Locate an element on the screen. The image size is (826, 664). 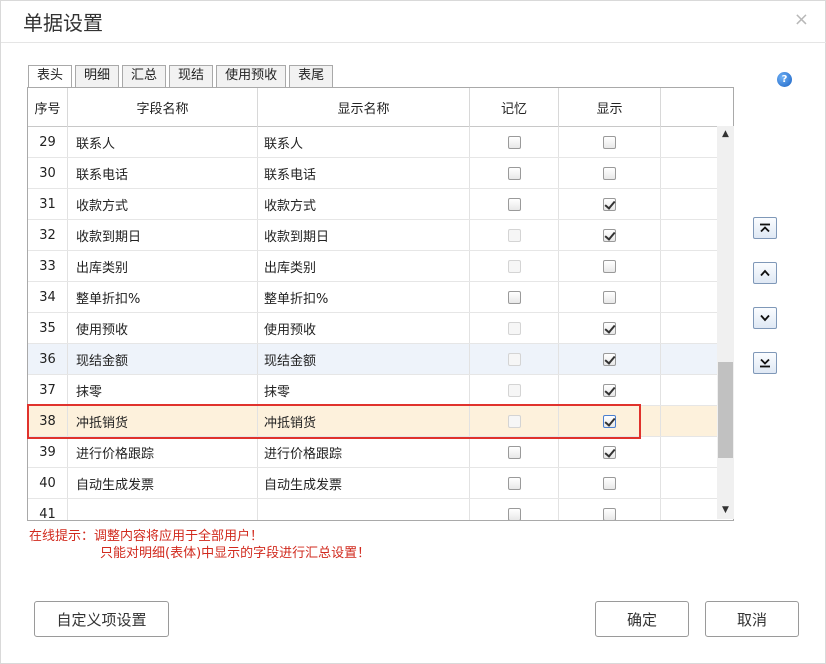
tab-bar: 表头 明细 汇总 现结 使用预收 表尾 is located at coordinates (182, 76).